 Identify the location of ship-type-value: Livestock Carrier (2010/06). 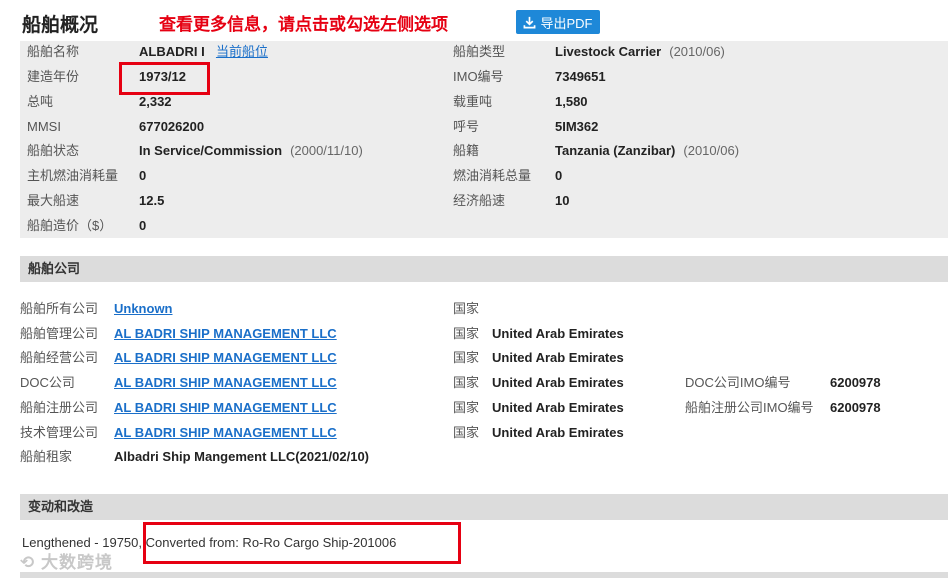
(640, 51).